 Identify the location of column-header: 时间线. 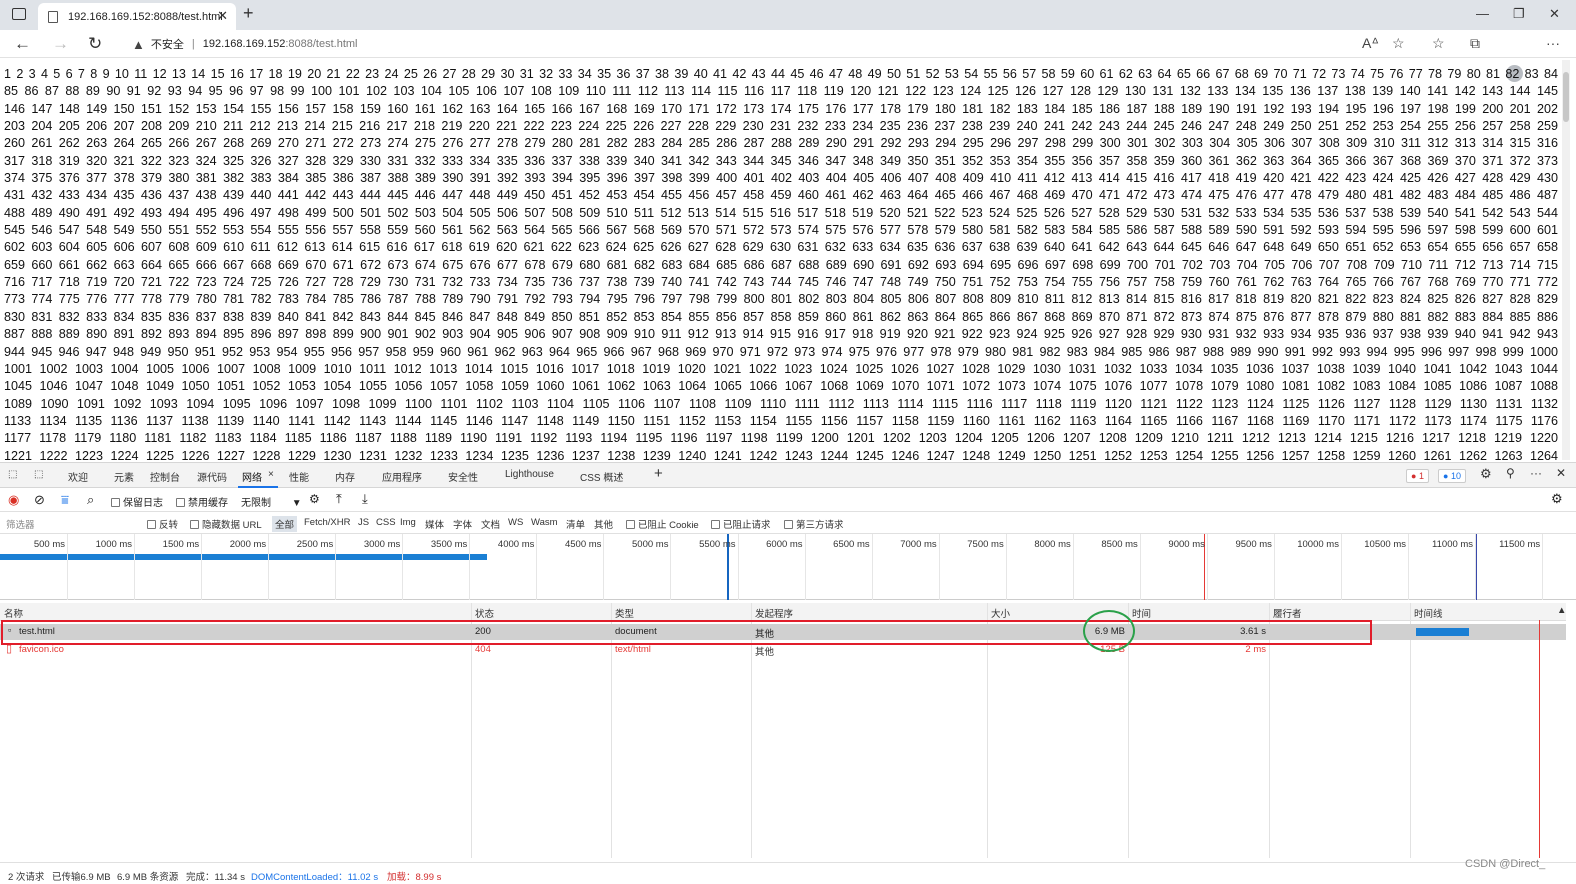
(1428, 613).